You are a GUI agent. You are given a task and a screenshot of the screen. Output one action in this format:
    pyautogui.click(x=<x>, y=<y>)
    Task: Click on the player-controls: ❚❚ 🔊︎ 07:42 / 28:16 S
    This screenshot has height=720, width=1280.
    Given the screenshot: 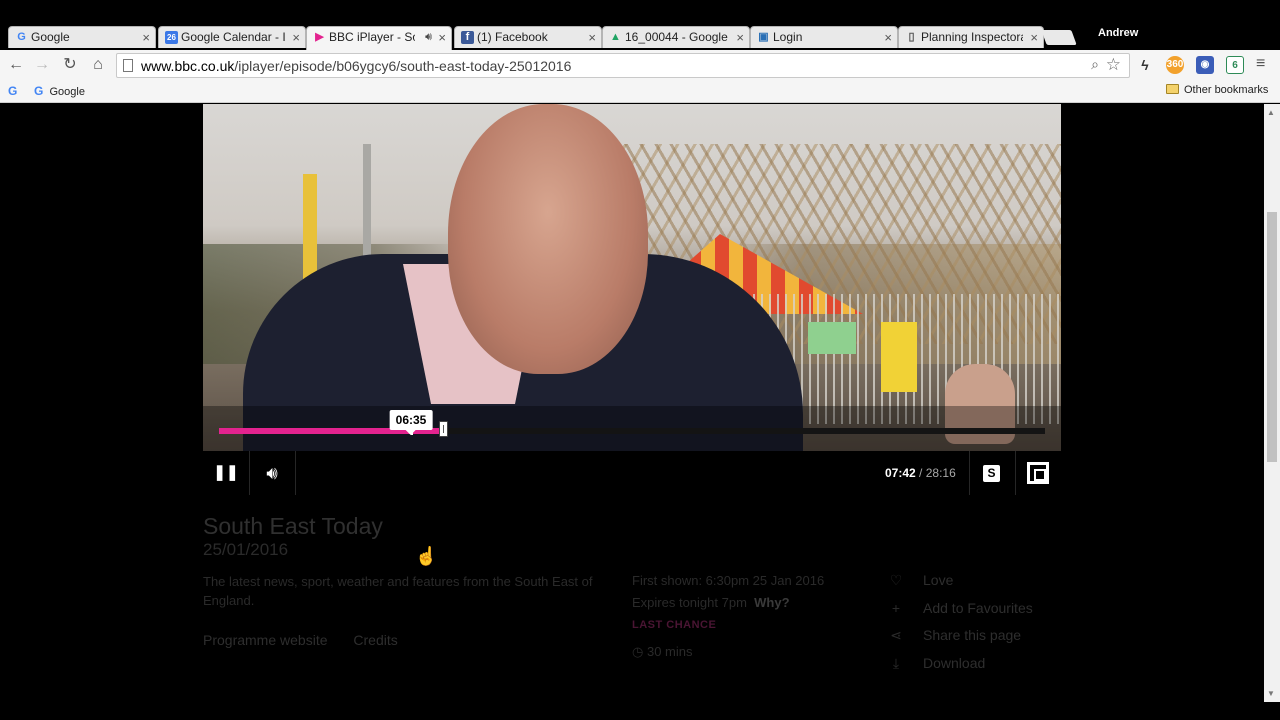 What is the action you would take?
    pyautogui.click(x=632, y=473)
    